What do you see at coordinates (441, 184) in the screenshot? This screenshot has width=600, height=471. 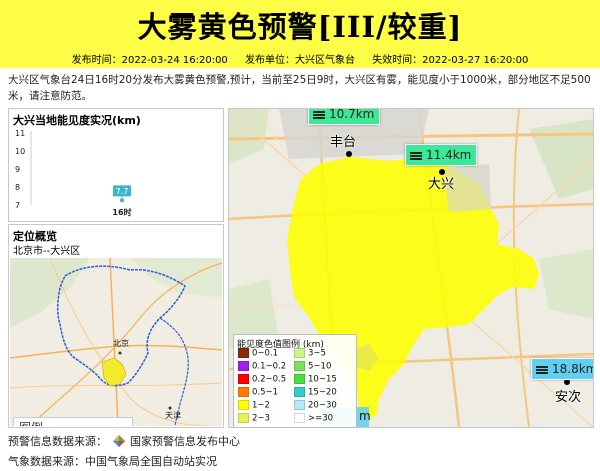 I see `city-label-daxing: 大兴` at bounding box center [441, 184].